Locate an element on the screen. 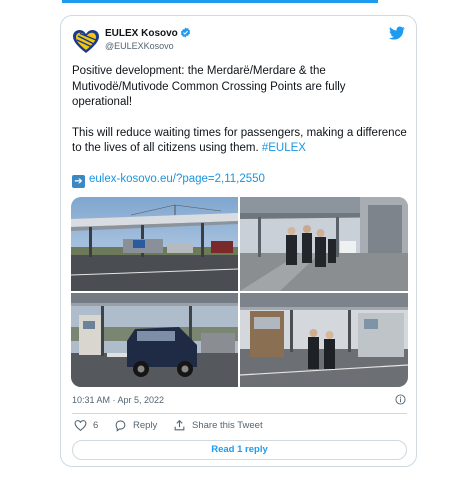  like-button: 6 is located at coordinates (86, 425).